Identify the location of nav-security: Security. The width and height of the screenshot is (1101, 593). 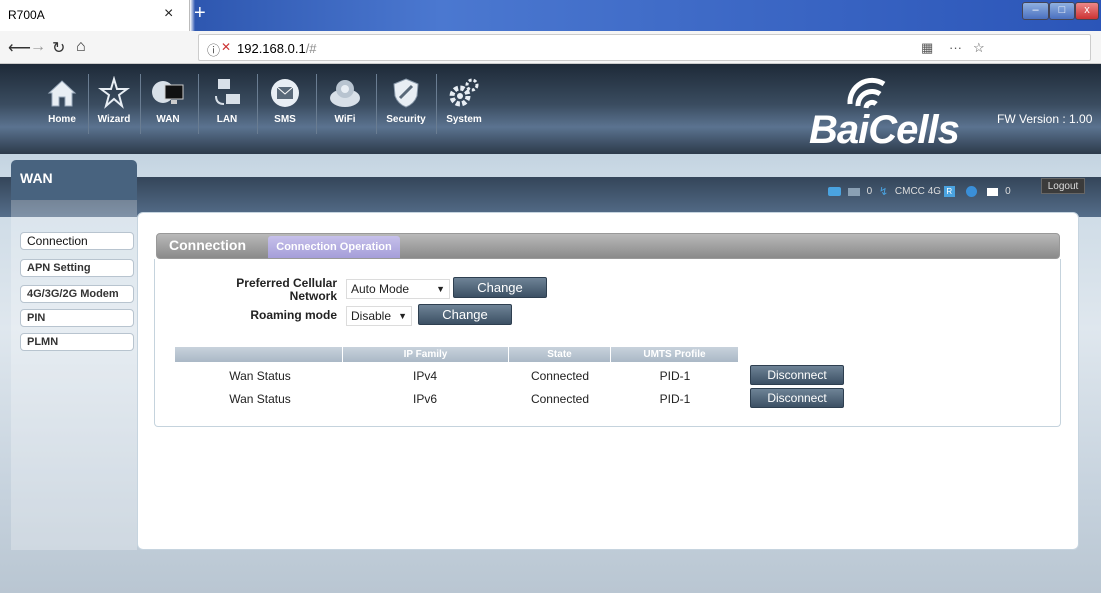
(406, 104).